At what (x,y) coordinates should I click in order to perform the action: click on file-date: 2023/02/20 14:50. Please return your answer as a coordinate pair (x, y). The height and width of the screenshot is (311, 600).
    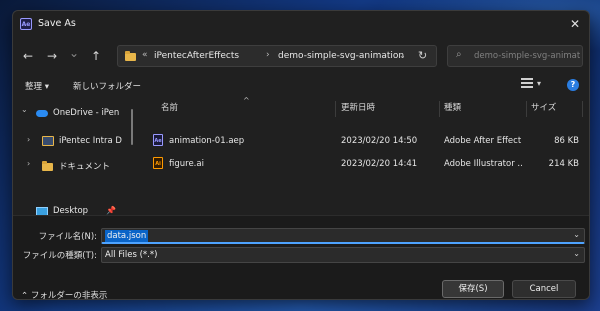
    Looking at the image, I should click on (379, 141).